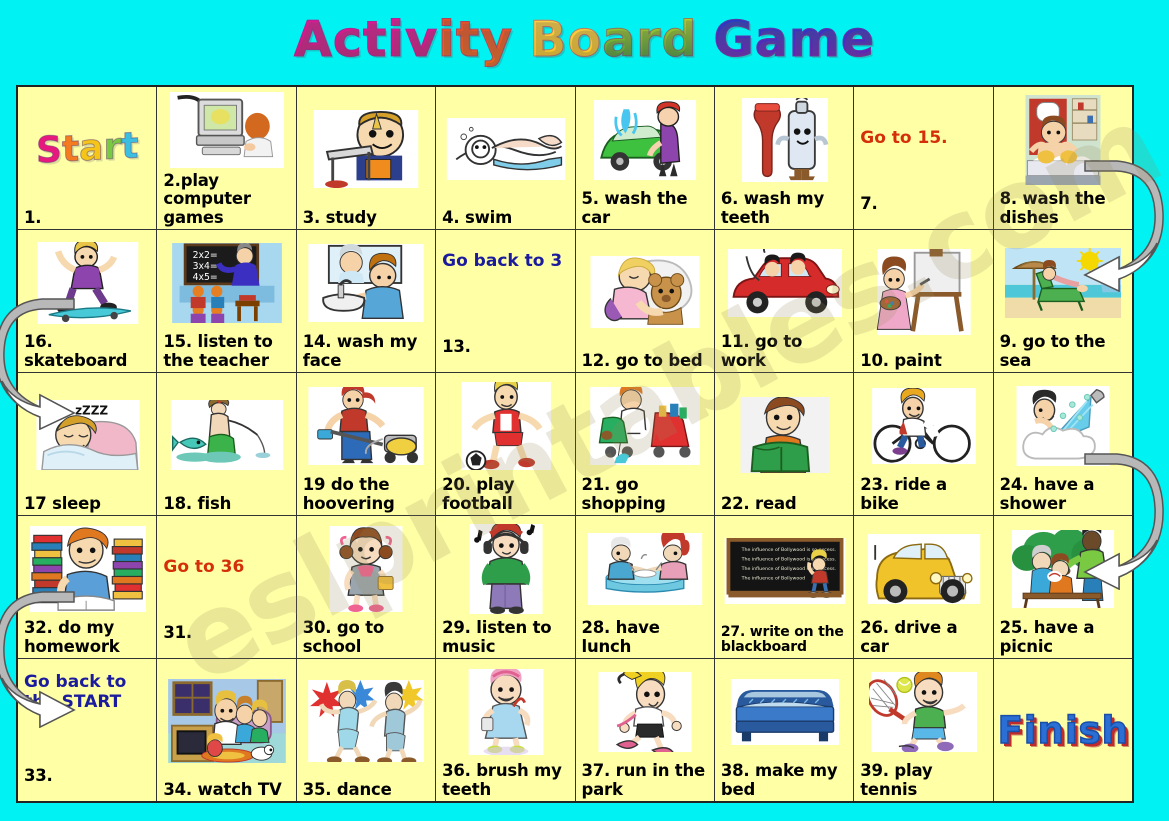  I want to click on cell-label: 33., so click(38, 775).